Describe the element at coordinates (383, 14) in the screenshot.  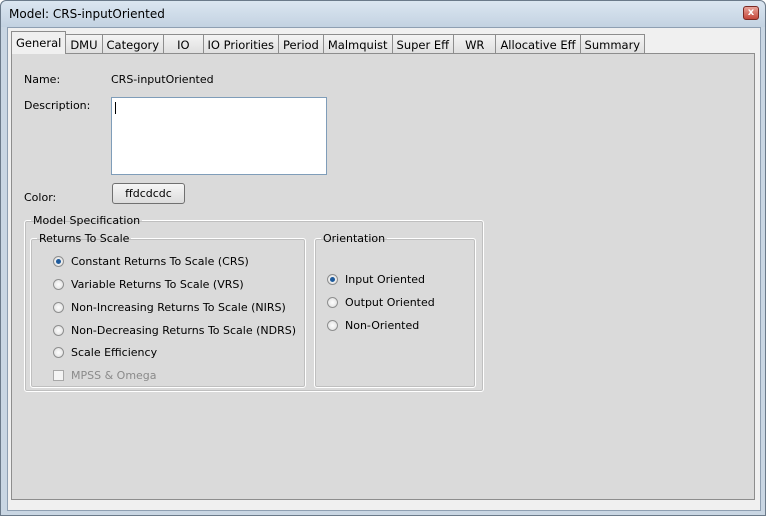
I see `title-bar: Model: CRS-inputOriented x` at that location.